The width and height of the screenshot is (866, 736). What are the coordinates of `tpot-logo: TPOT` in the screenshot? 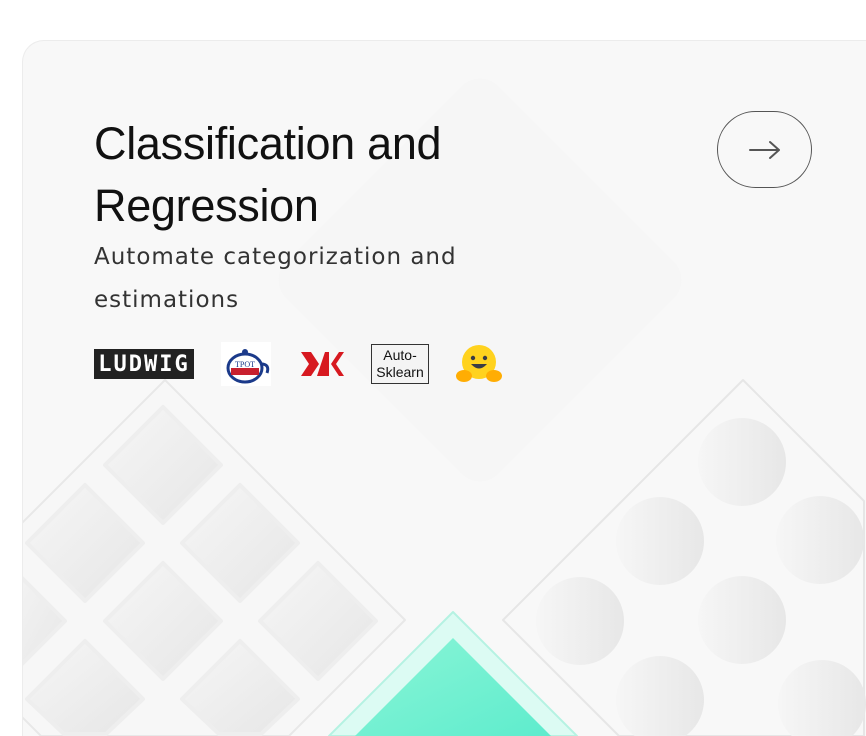 It's located at (246, 364).